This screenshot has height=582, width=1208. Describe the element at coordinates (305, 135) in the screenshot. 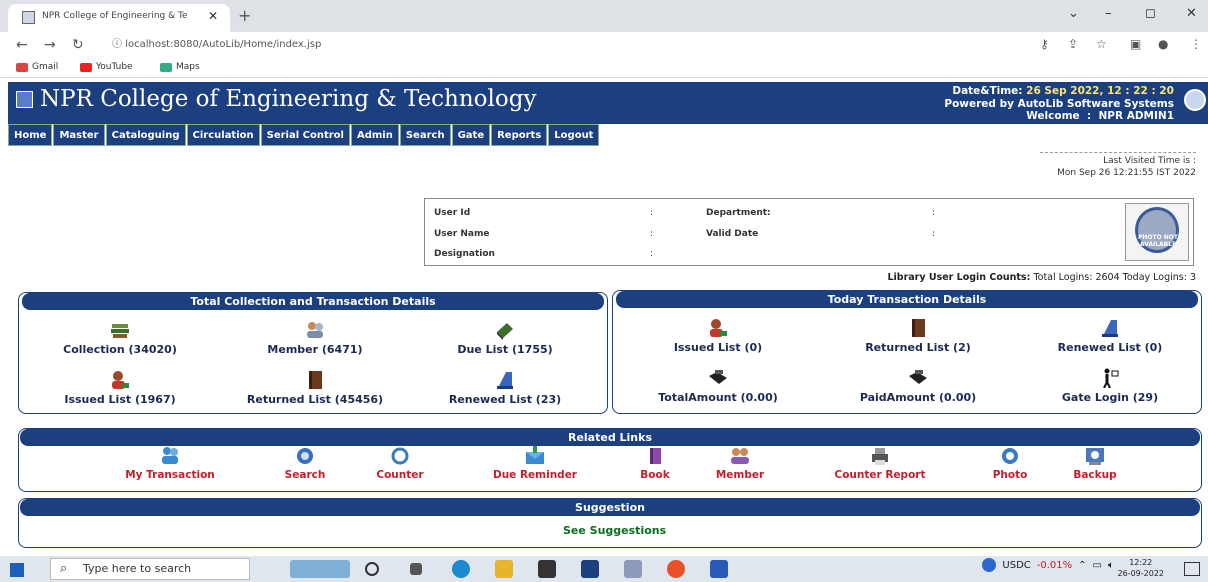

I see `menu-serial-control: Serial Control` at that location.